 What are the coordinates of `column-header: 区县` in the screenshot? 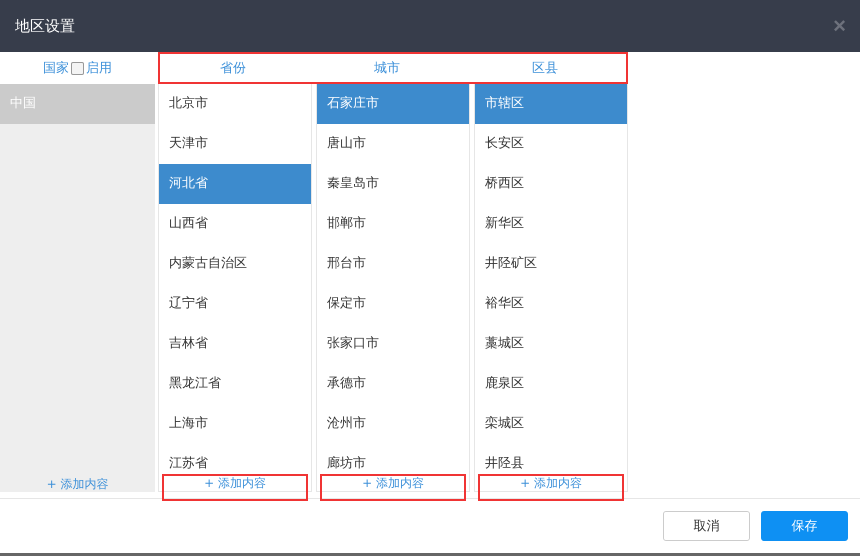 It's located at (545, 68).